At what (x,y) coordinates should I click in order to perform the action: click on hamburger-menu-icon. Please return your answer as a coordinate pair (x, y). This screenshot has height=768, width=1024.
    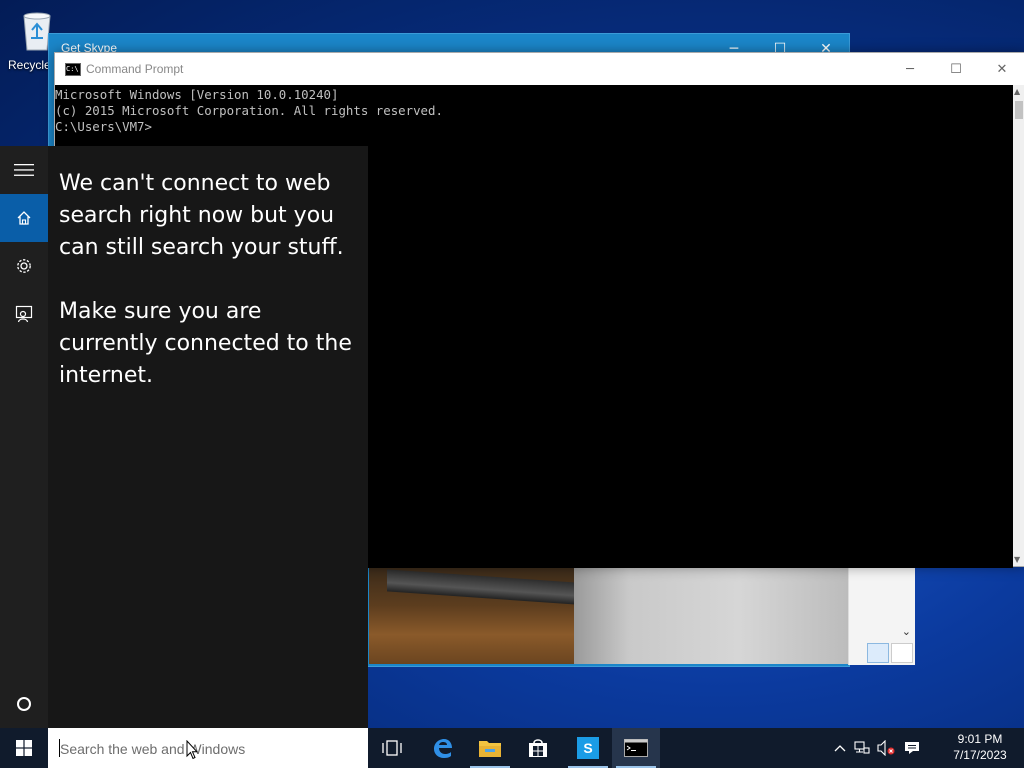
    Looking at the image, I should click on (24, 170).